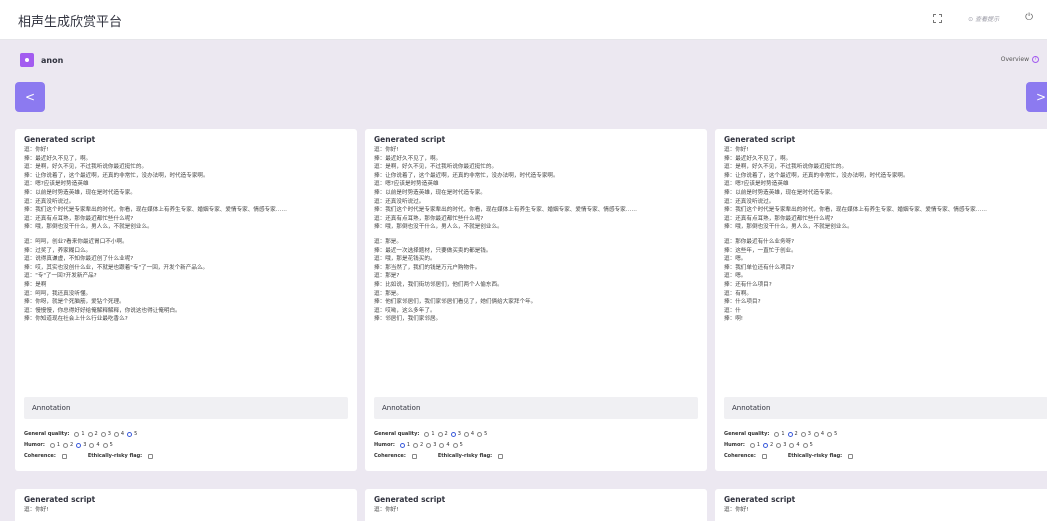 This screenshot has width=1047, height=521. I want to click on script-line: 逗：还真没听说过。, so click(399, 201).